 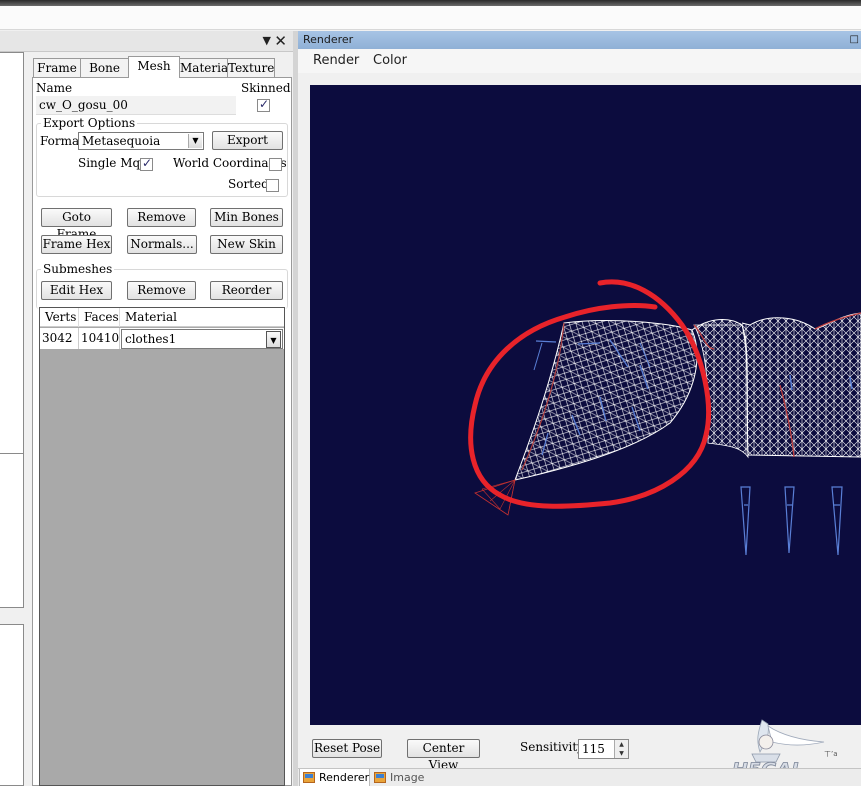 I want to click on table-row: 3042 10410 clothes1 ▼, so click(x=162, y=338).